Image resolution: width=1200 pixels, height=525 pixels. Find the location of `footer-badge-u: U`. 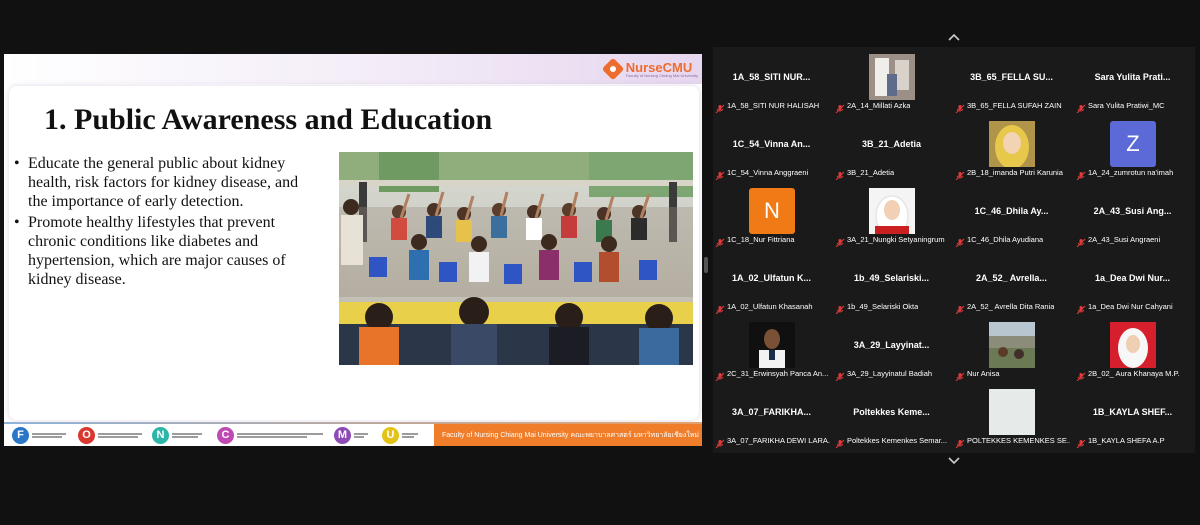

footer-badge-u: U is located at coordinates (400, 435).